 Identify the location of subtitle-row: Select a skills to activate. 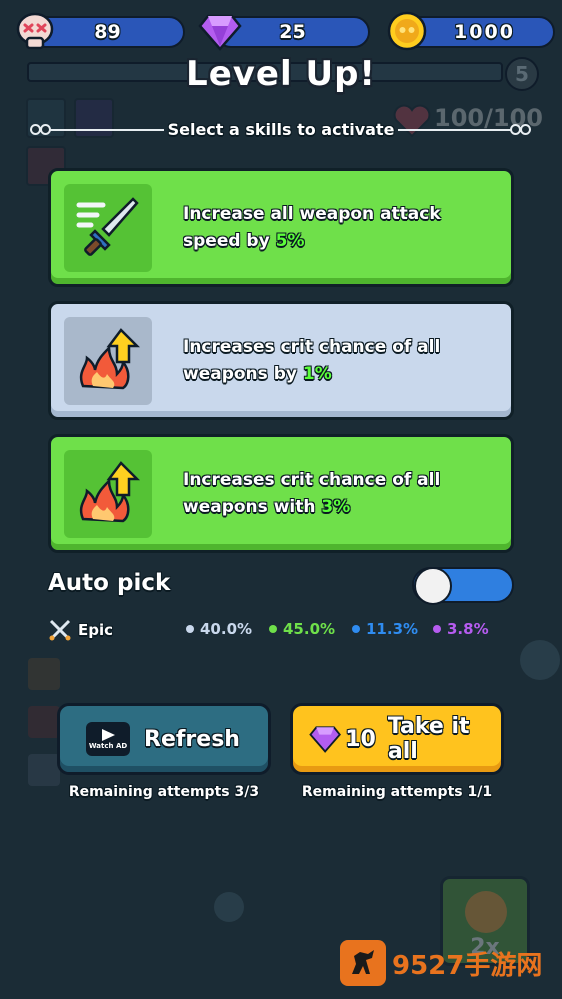
(281, 130).